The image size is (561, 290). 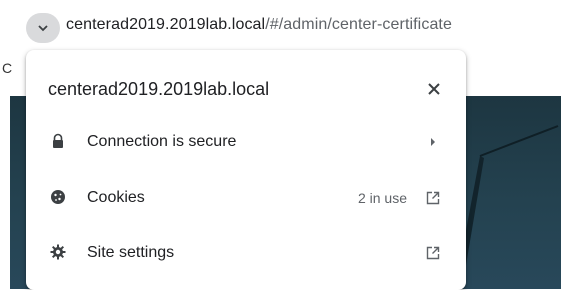 I want to click on cookie-icon, so click(x=58, y=197).